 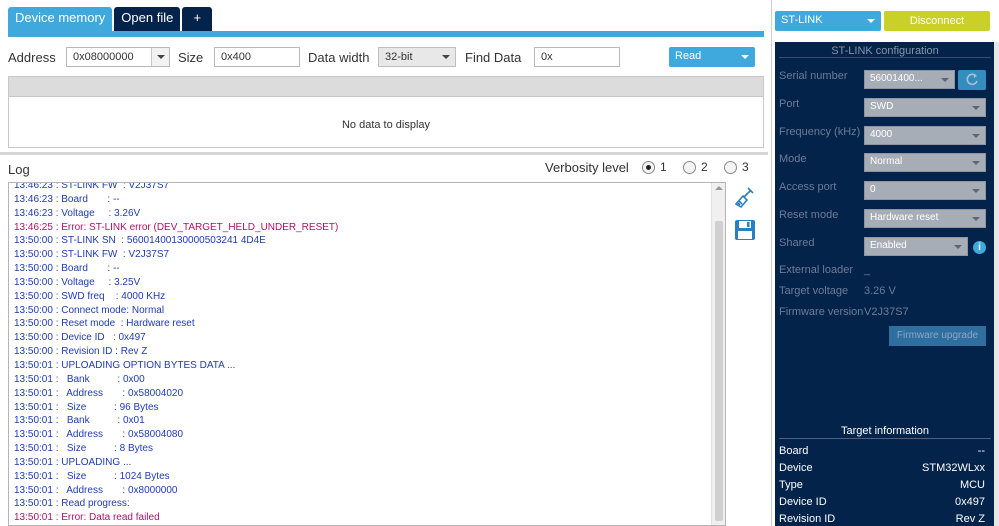 I want to click on target-key: Revision ID, so click(x=807, y=519).